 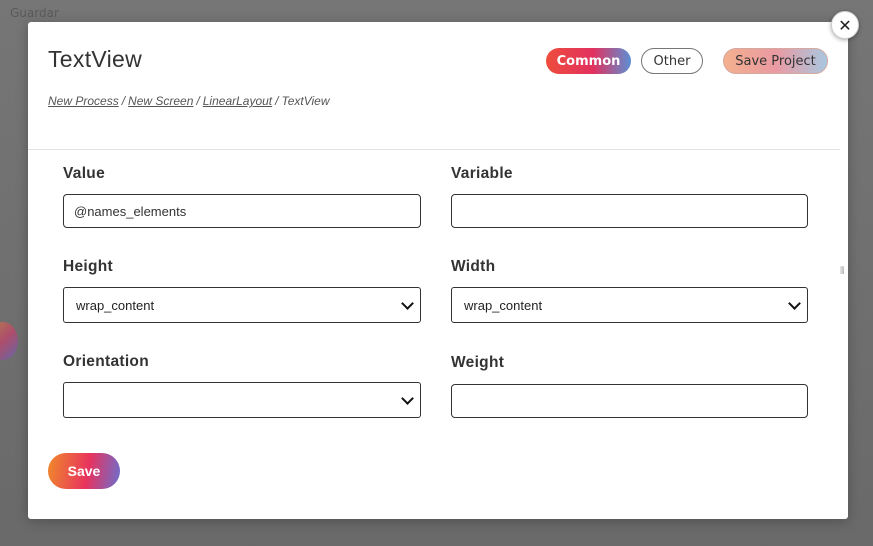 I want to click on tab-other: Other, so click(x=672, y=61).